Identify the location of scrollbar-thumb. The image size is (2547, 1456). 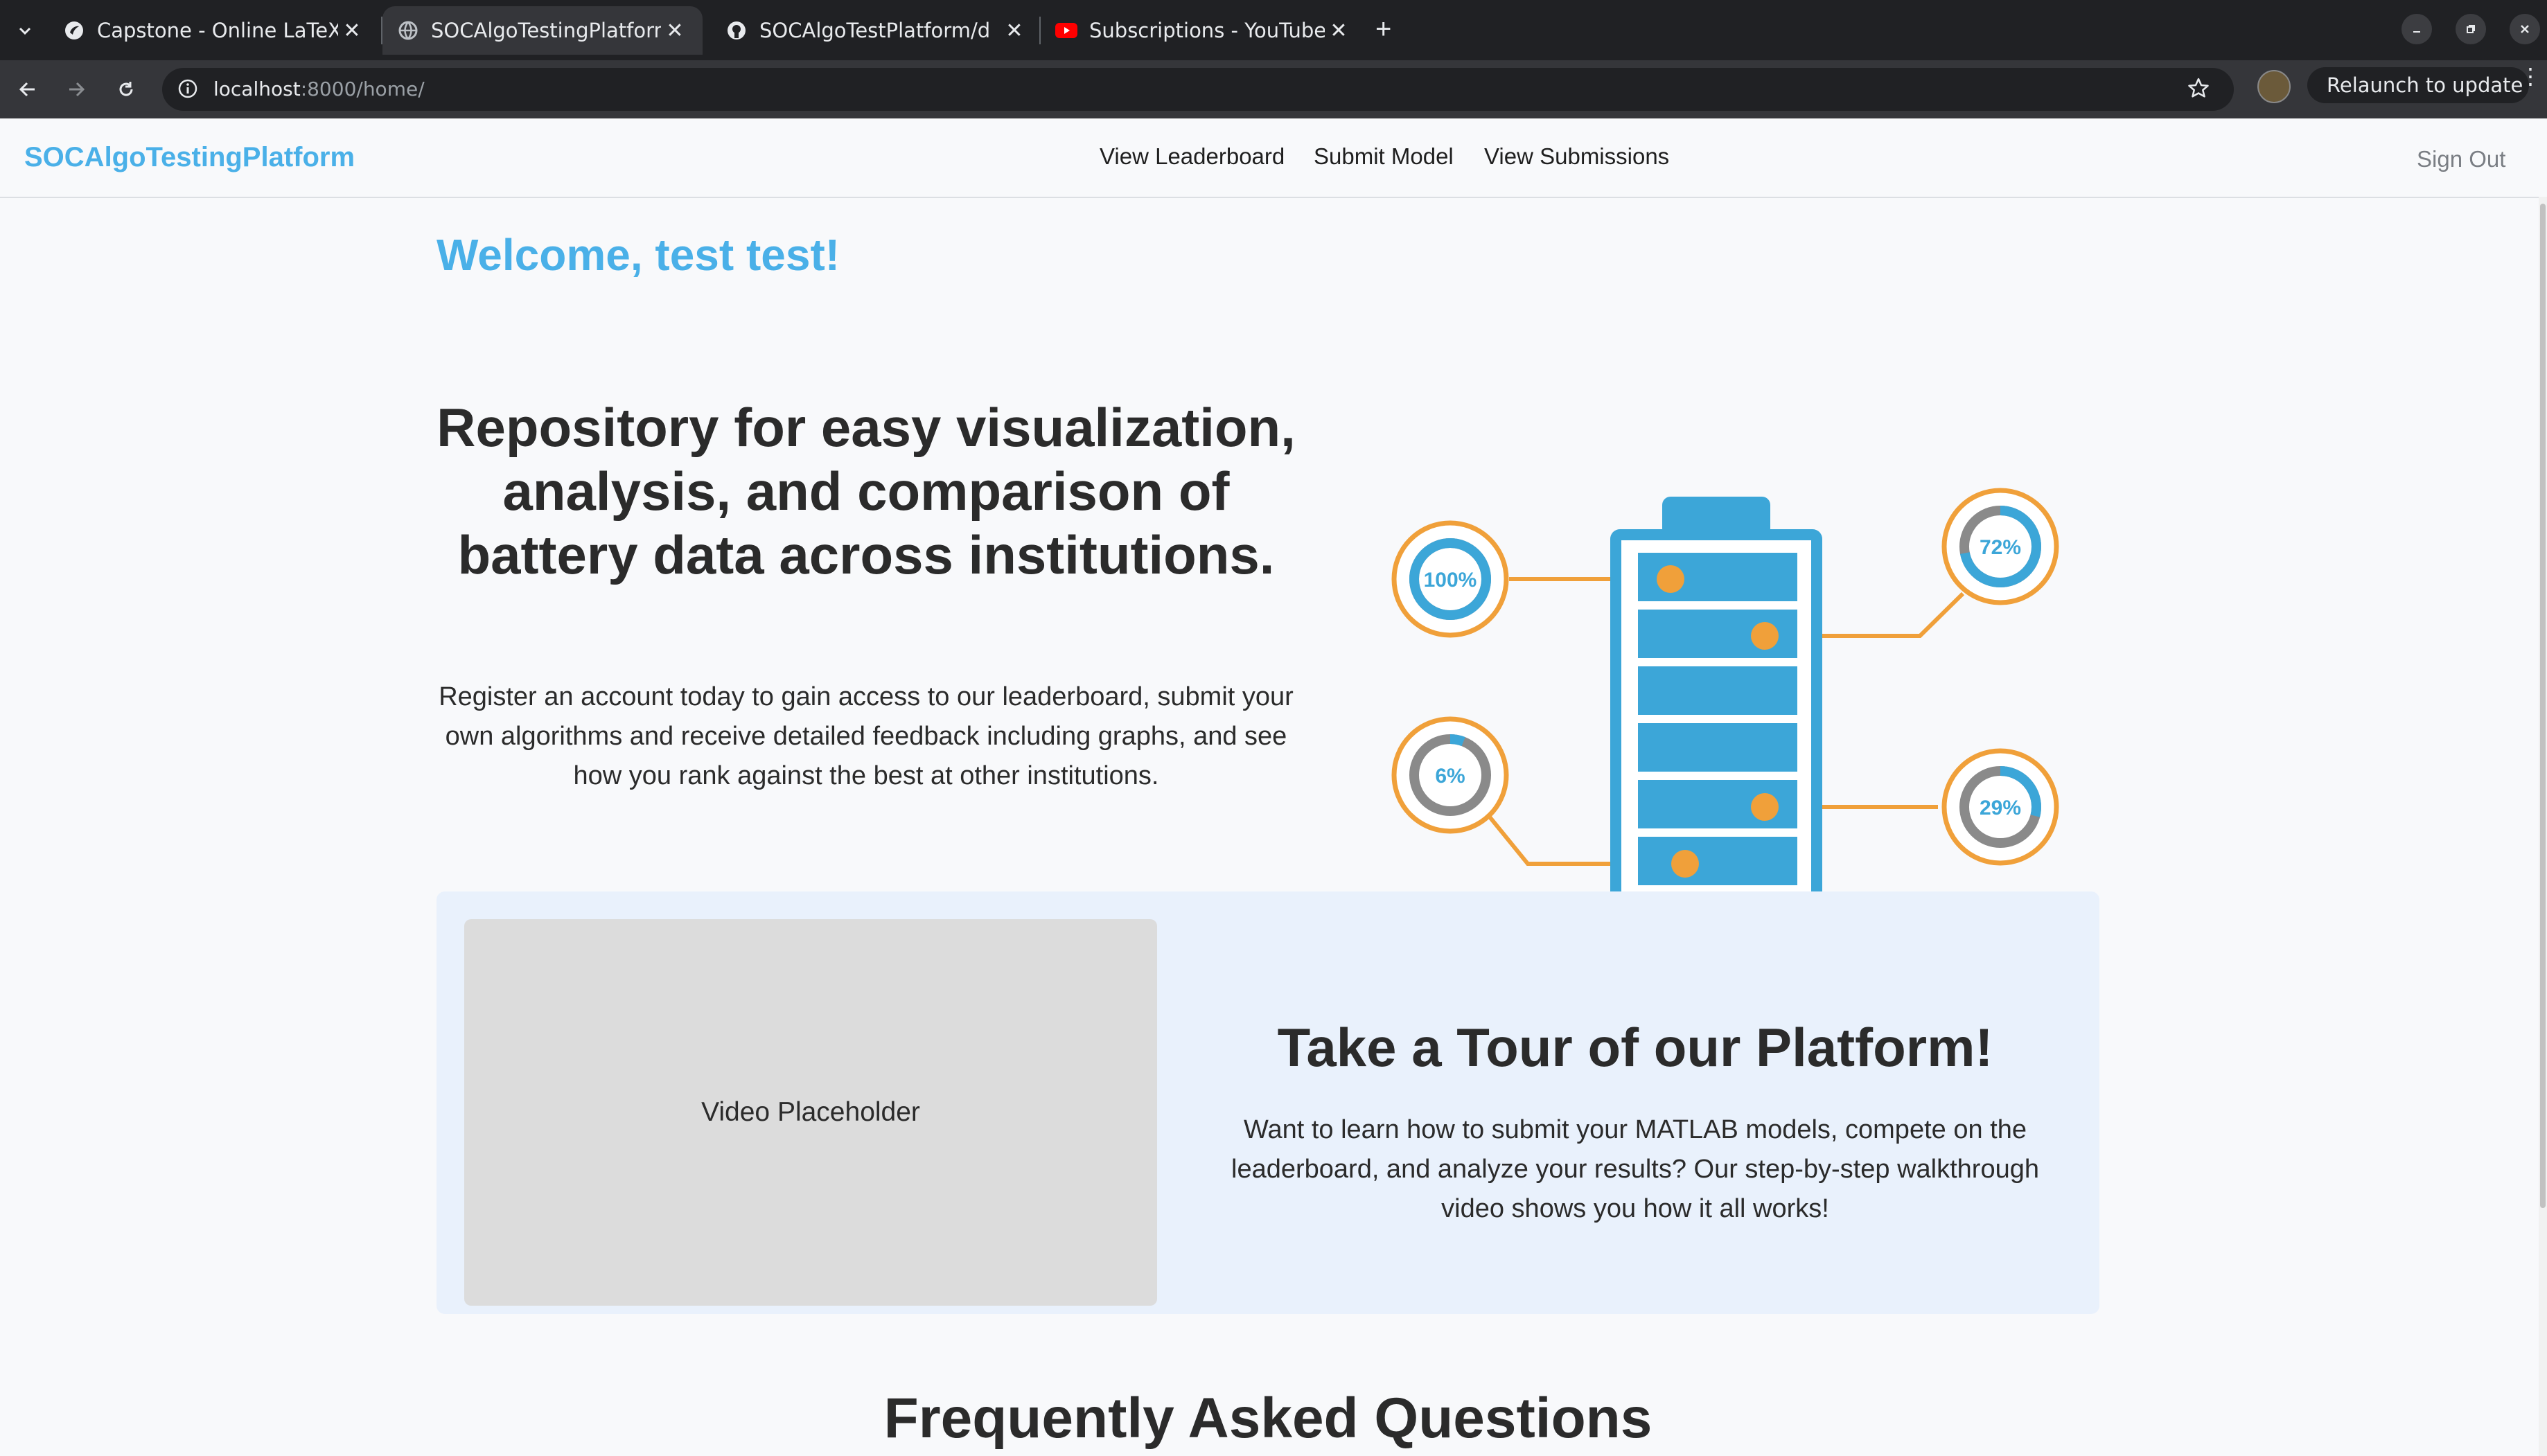
(2543, 706).